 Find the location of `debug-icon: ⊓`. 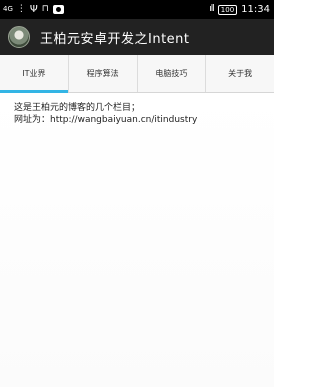

debug-icon: ⊓ is located at coordinates (45, 9).